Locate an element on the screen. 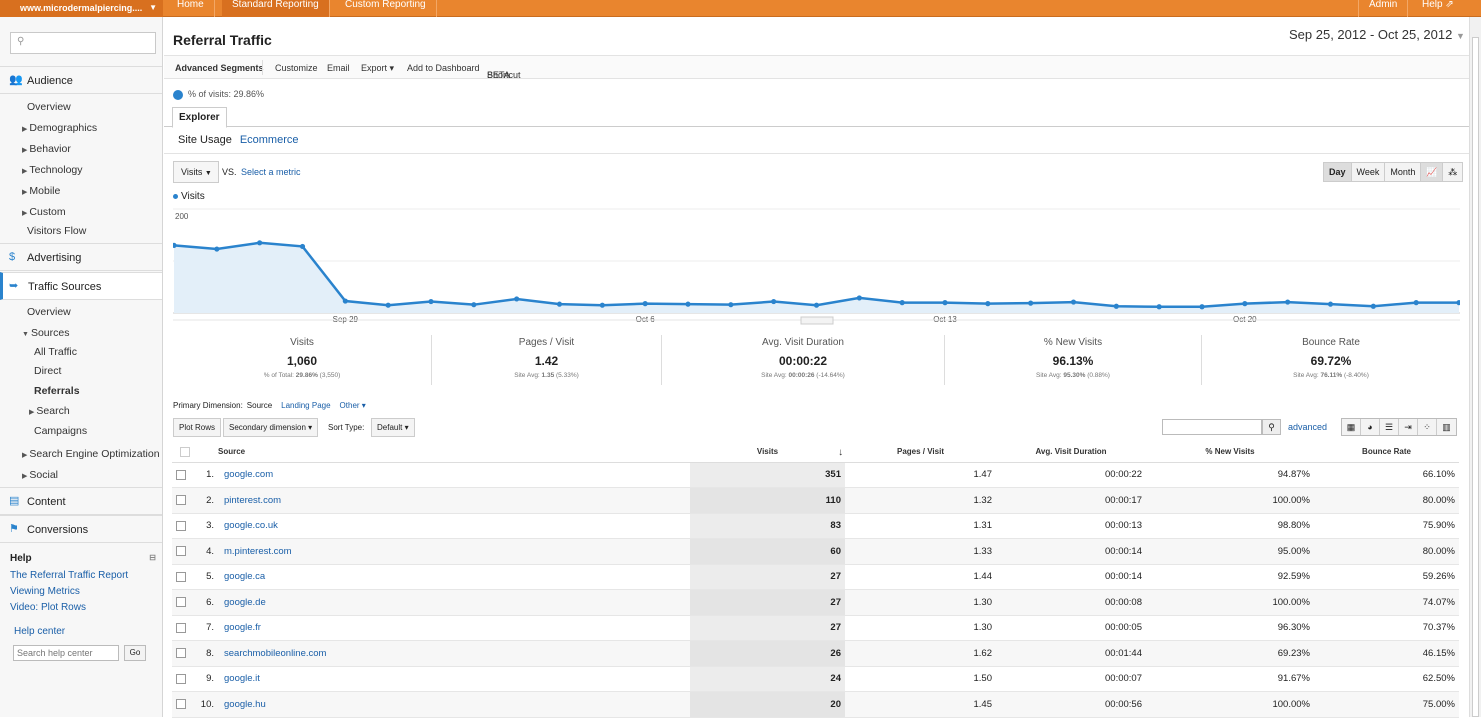 The height and width of the screenshot is (718, 1481). sidebar-item-demographics: ▶ Demographics is located at coordinates (103, 128).